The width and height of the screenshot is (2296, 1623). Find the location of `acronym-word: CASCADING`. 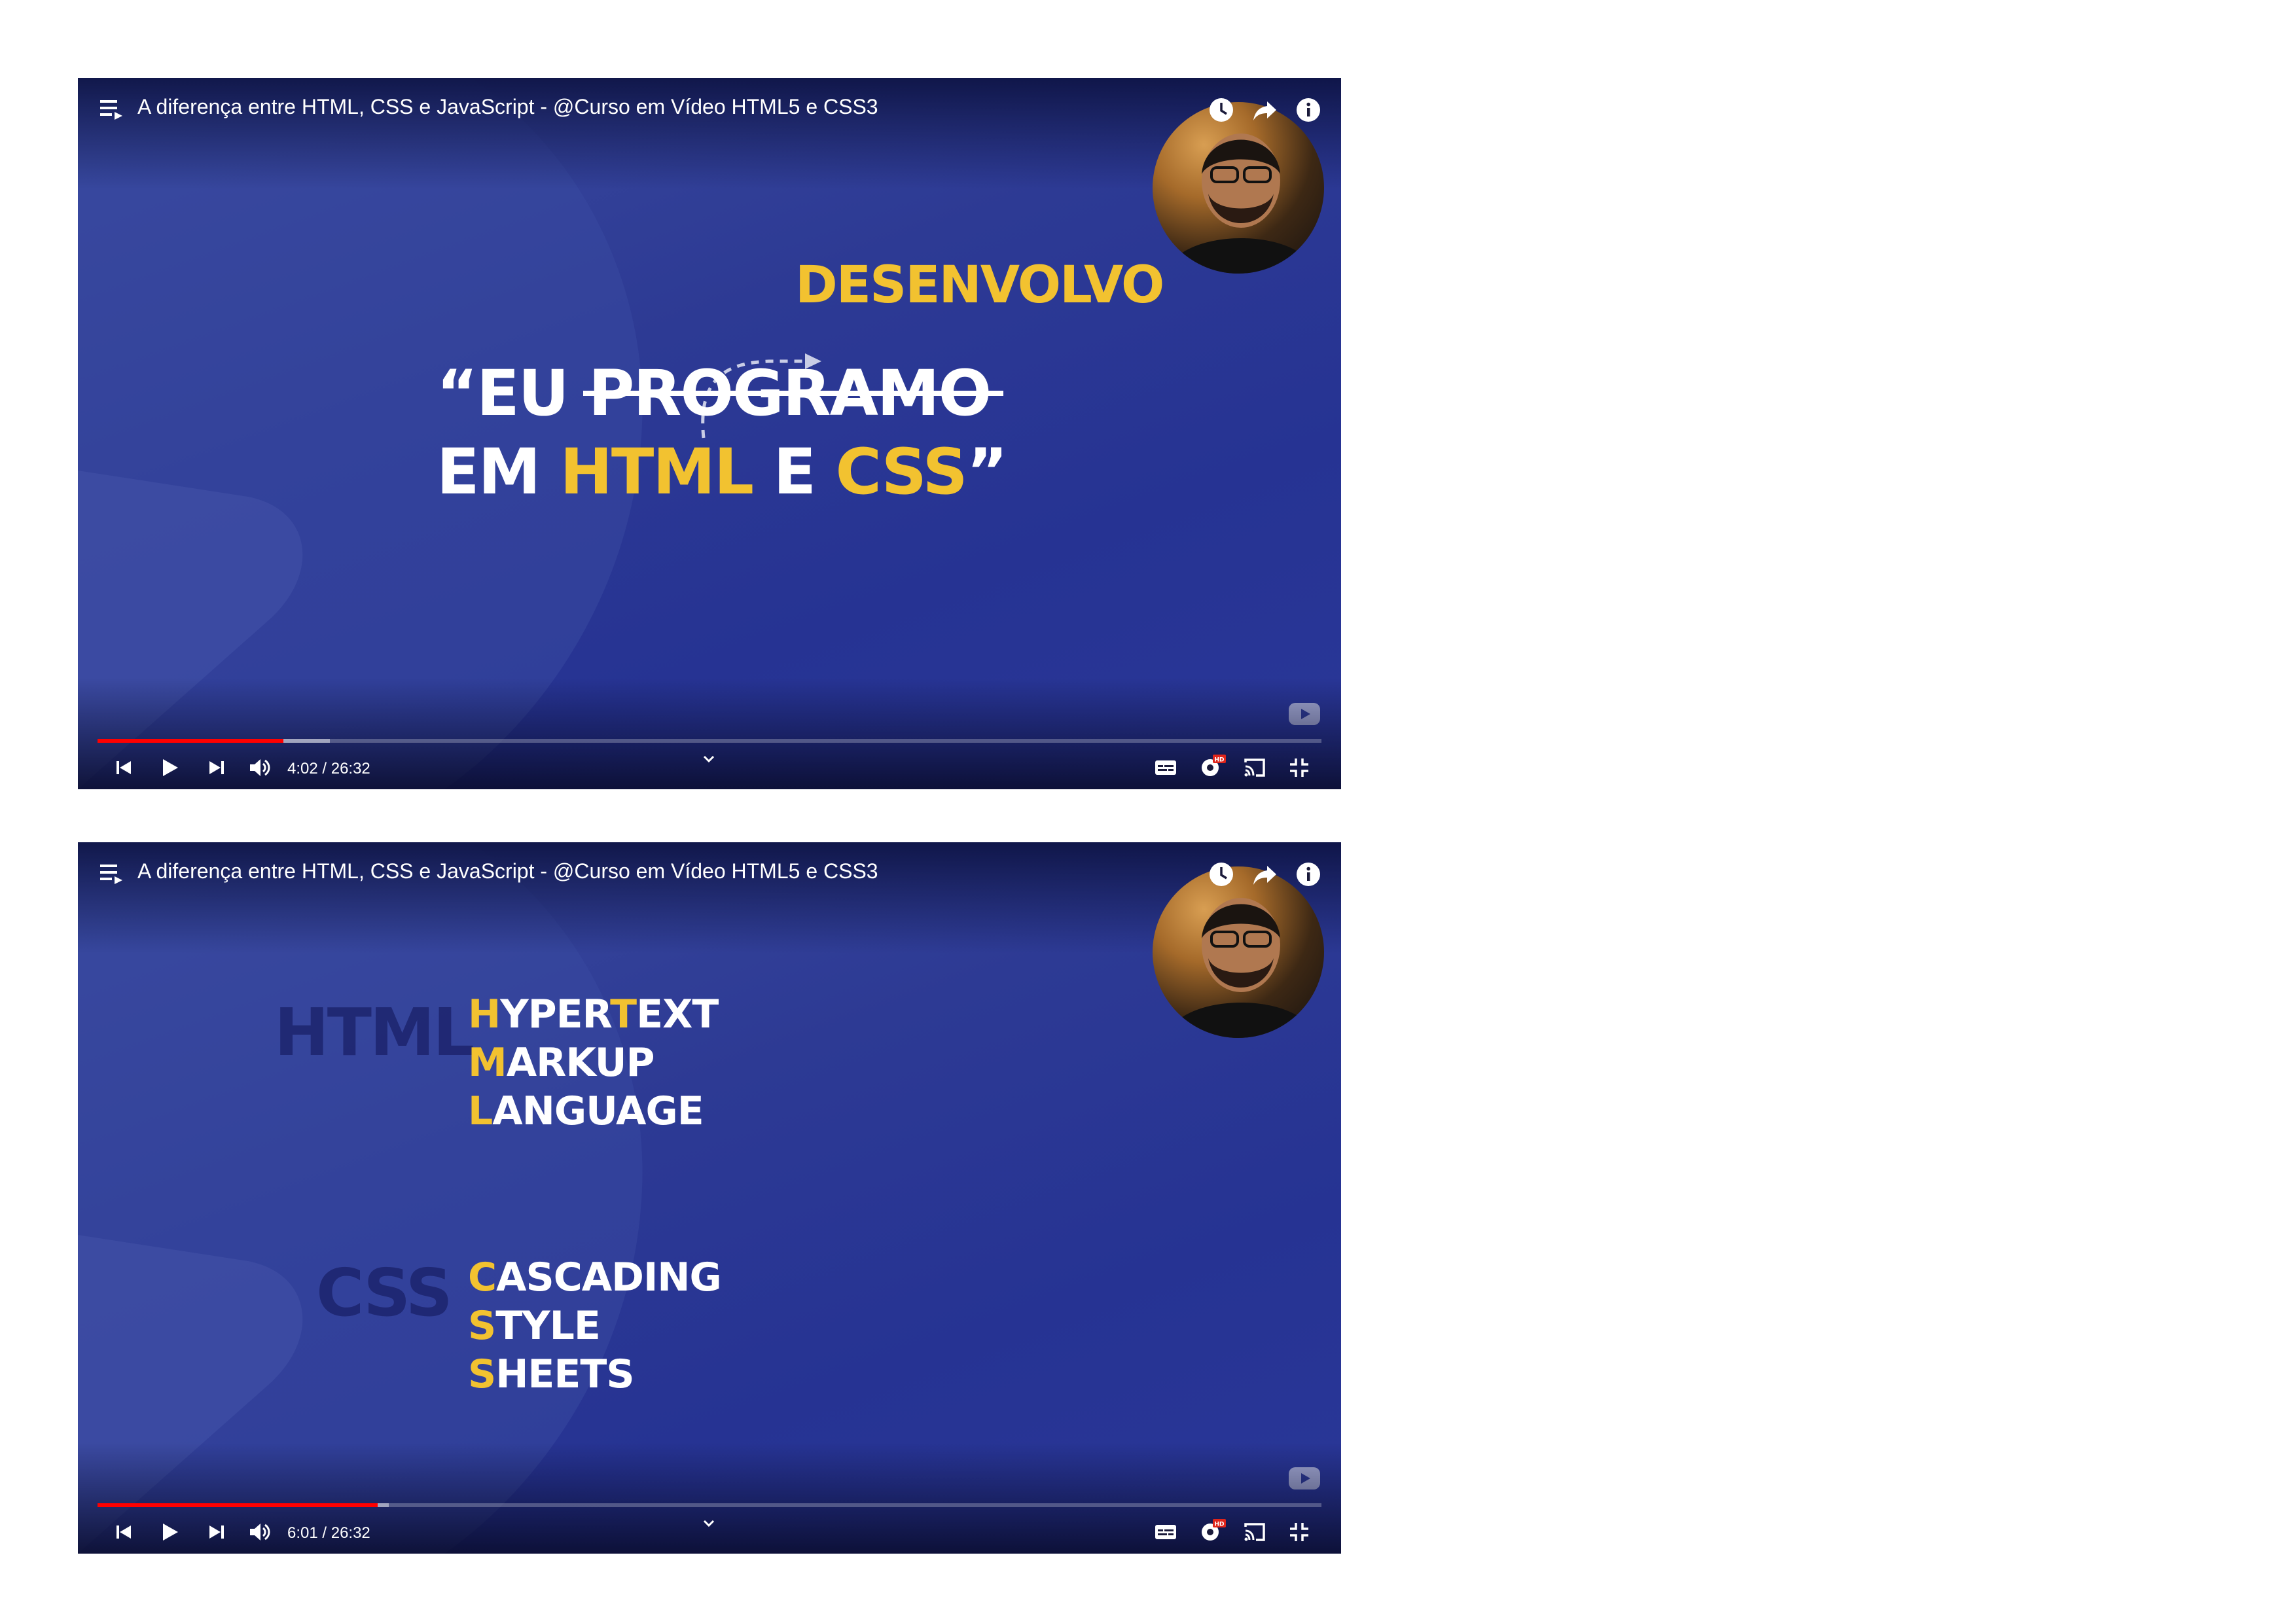

acronym-word: CASCADING is located at coordinates (595, 1277).